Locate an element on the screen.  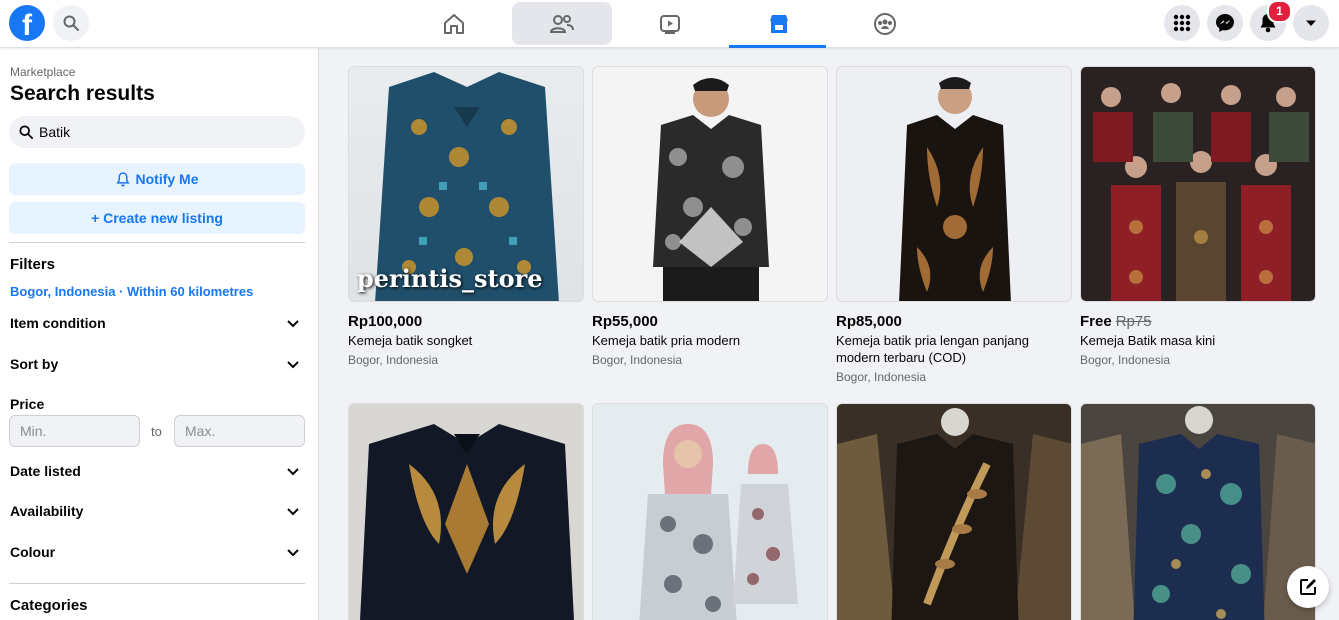
location-filter-link: Bogor, Indonesia · Within 60 kilometres is located at coordinates (131, 291).